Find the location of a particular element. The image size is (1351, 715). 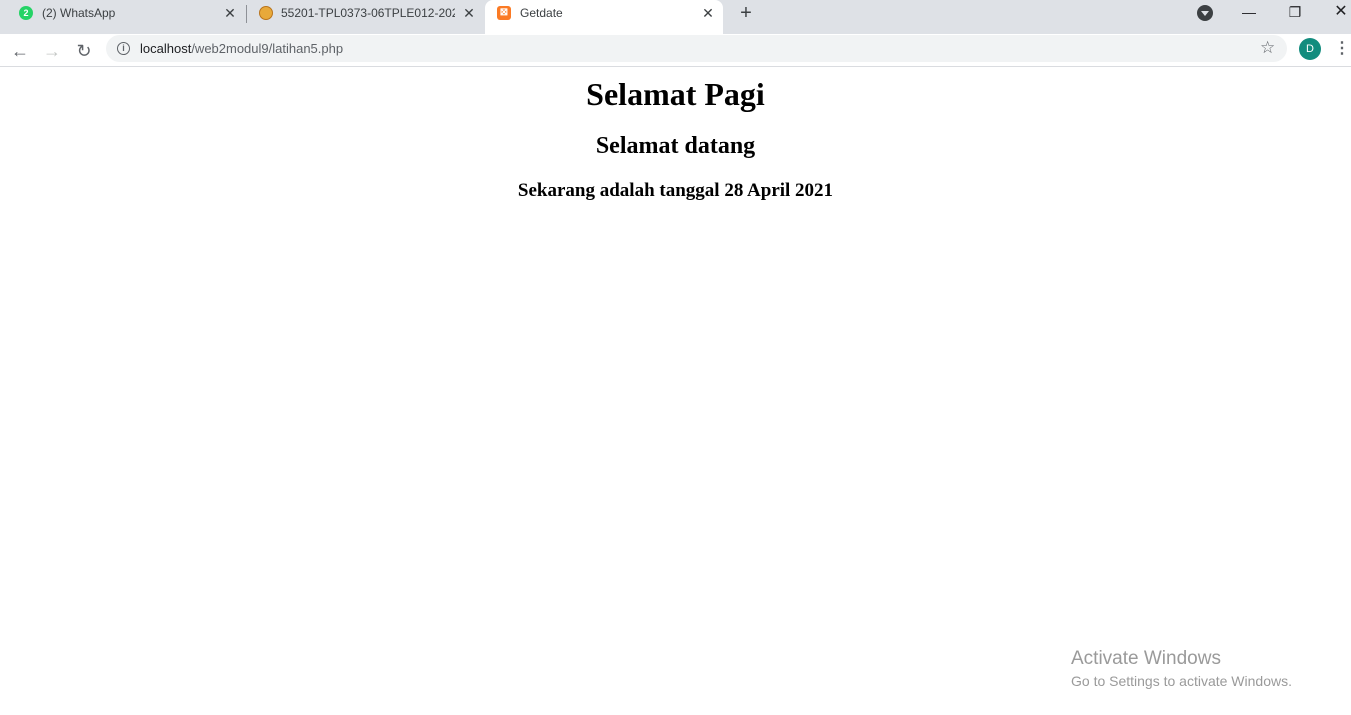

url-text: localhost/web2modul9/latihan5.php is located at coordinates (241, 48).